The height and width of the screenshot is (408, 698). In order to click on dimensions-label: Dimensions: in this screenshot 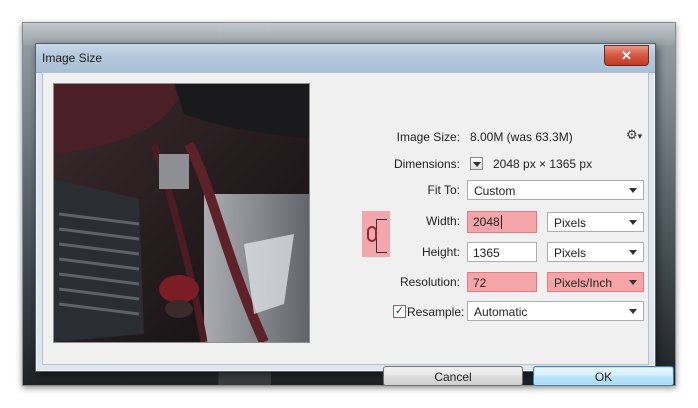, I will do `click(426, 164)`.